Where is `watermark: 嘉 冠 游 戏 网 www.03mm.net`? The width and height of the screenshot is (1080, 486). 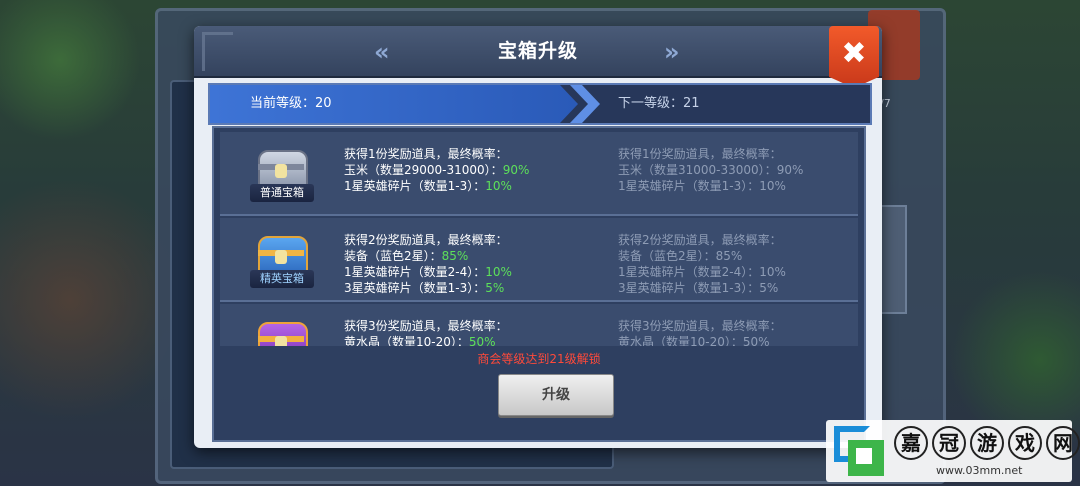
watermark: 嘉 冠 游 戏 网 www.03mm.net is located at coordinates (953, 451).